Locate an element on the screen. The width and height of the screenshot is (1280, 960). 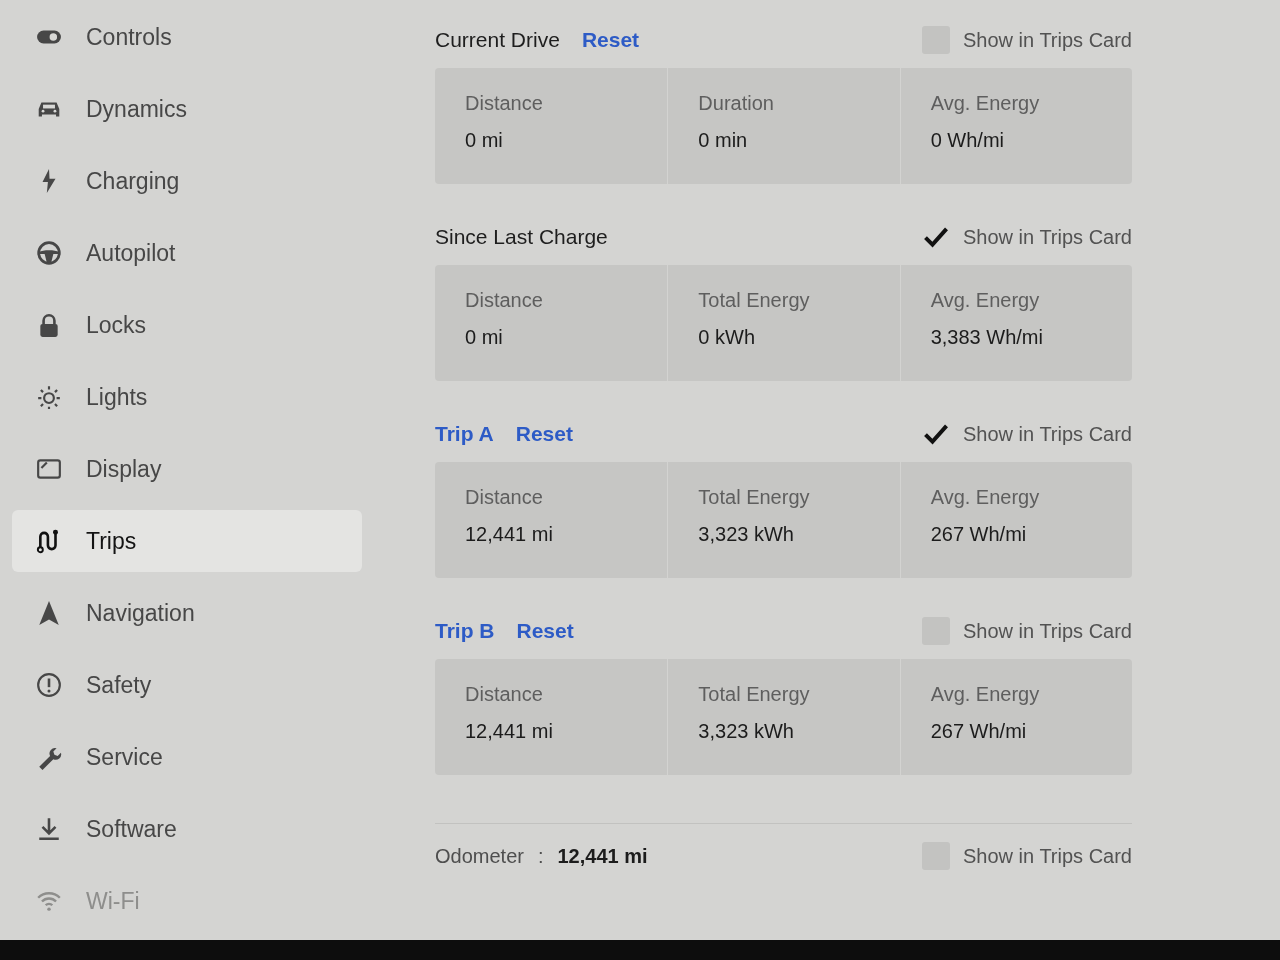
navigation-arrow-icon is located at coordinates (49, 613).